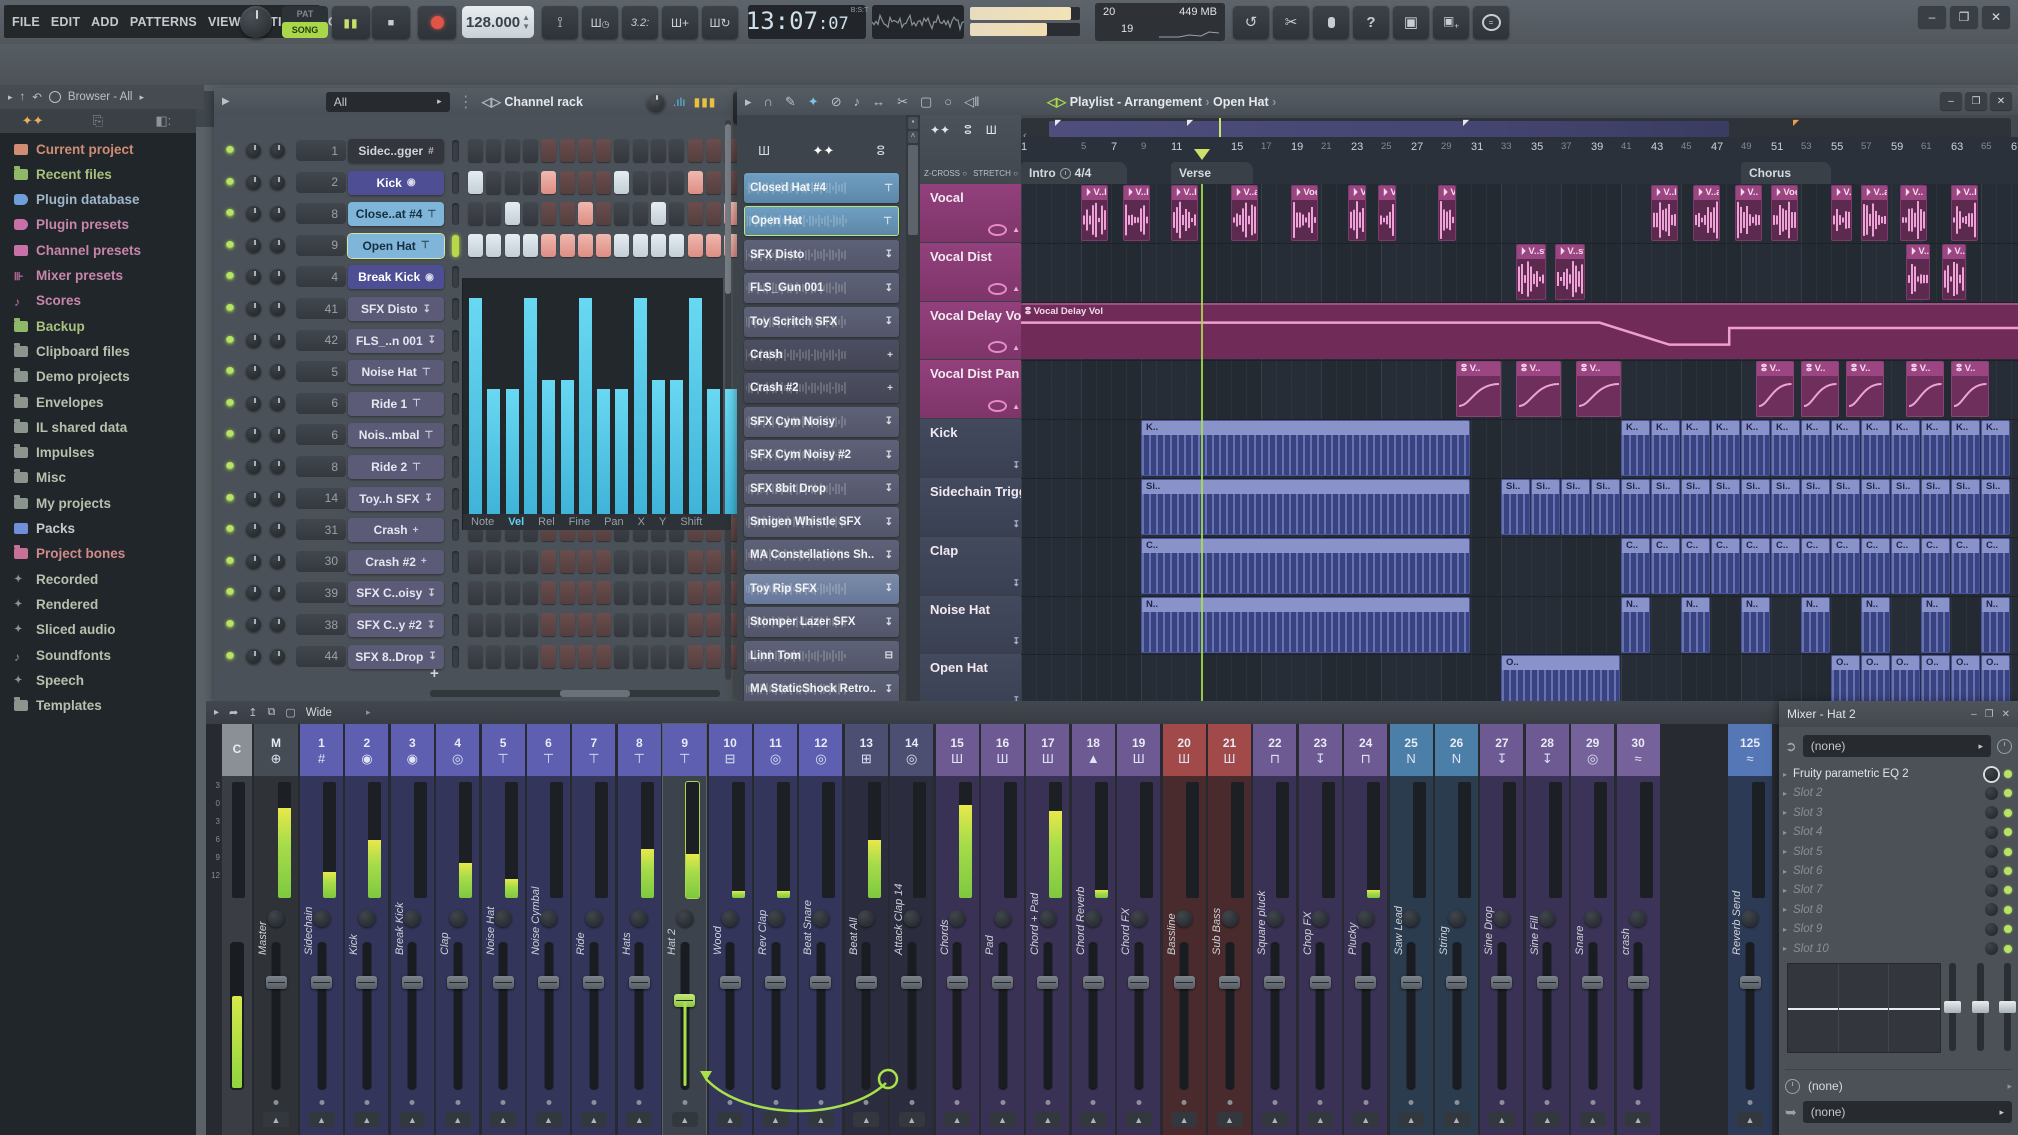 This screenshot has width=2018, height=1135. Describe the element at coordinates (821, 750) in the screenshot. I see `strip-header: 12 ◎` at that location.